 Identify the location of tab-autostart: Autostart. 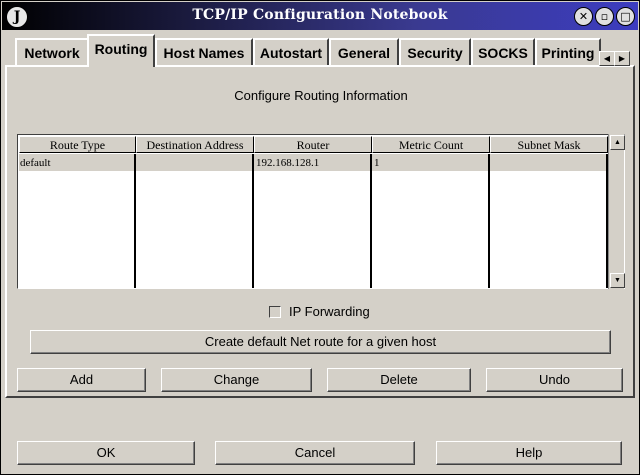
(291, 51).